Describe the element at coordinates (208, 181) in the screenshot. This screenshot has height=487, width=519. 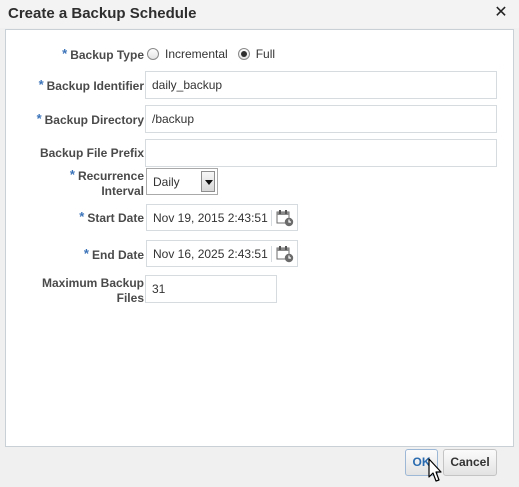
I see `chevron-down-icon` at that location.